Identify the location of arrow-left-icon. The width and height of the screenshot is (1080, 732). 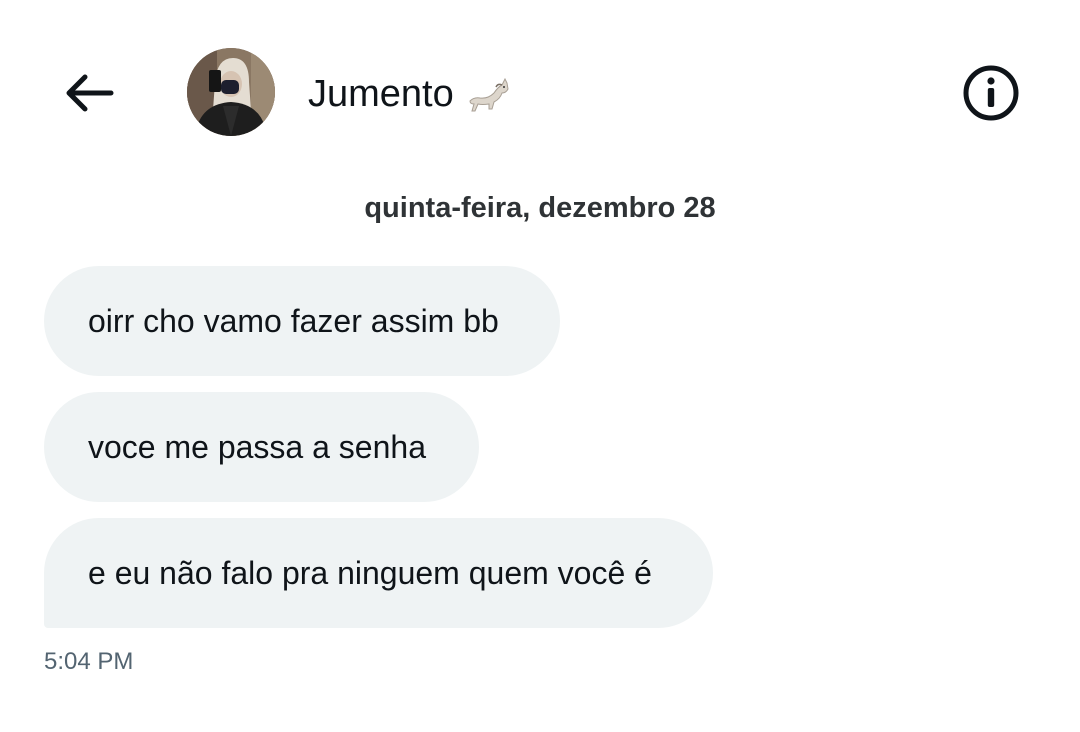
(90, 93).